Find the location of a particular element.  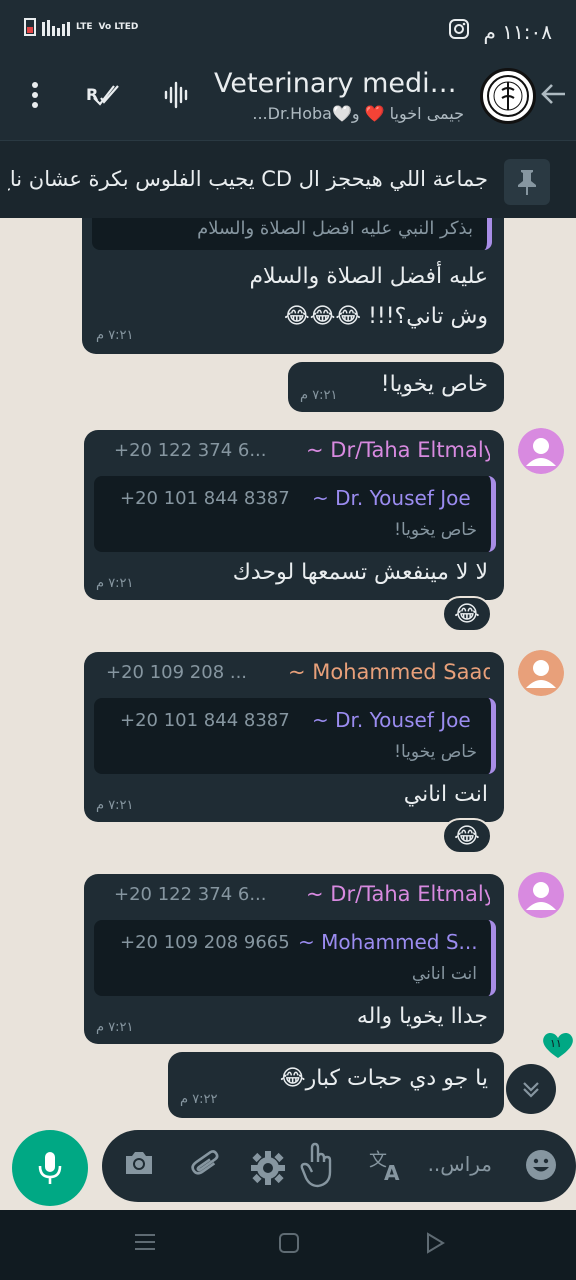

home-nav-icon is located at coordinates (289, 1246).